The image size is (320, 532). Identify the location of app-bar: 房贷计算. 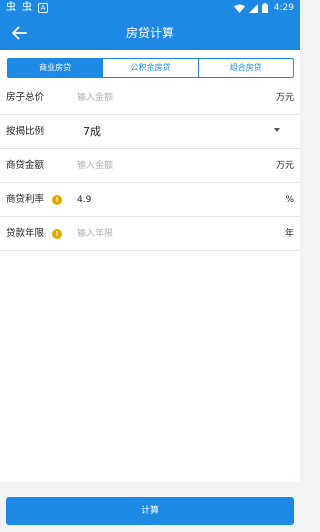
(150, 33).